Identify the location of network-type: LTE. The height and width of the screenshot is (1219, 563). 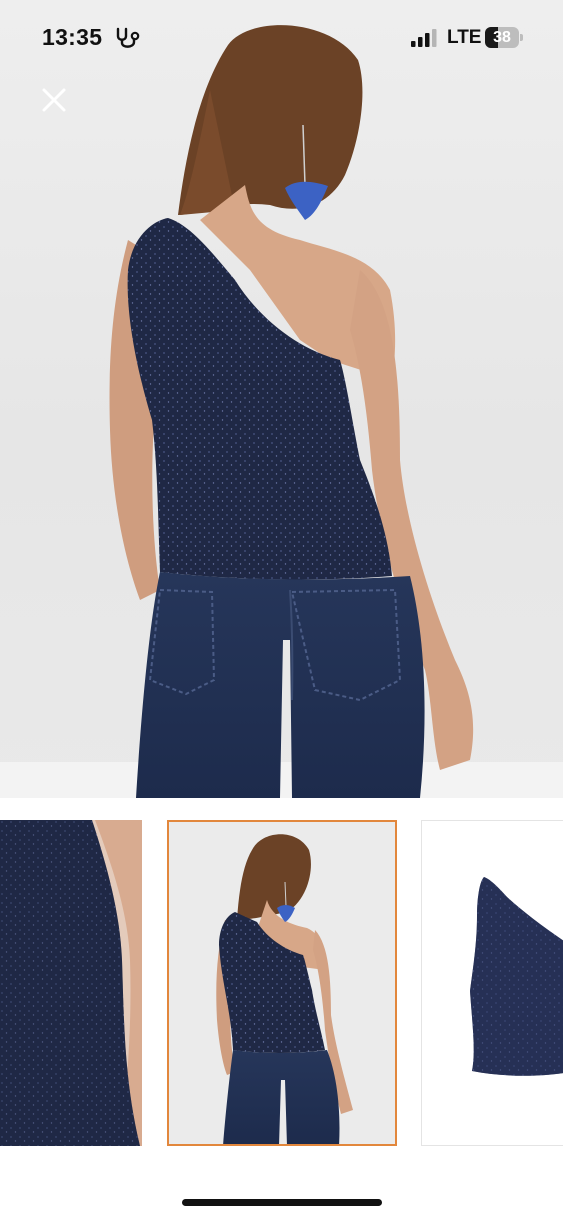
(464, 37).